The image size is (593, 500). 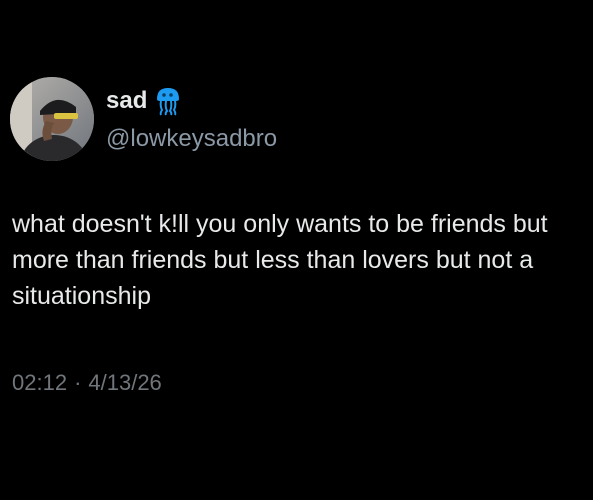 What do you see at coordinates (87, 383) in the screenshot?
I see `tweet-meta: 02:12 · 4/13/26` at bounding box center [87, 383].